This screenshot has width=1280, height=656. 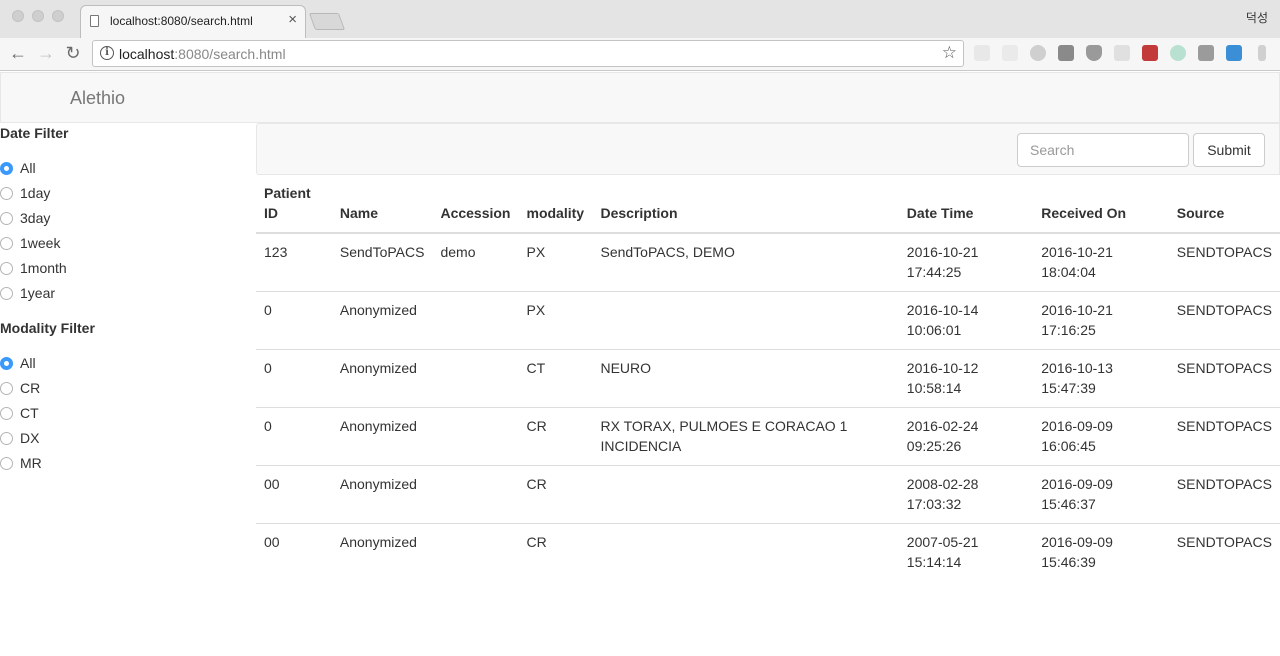 What do you see at coordinates (966, 320) in the screenshot?
I see `cell-date-time: 2016-10-14 10:06:01` at bounding box center [966, 320].